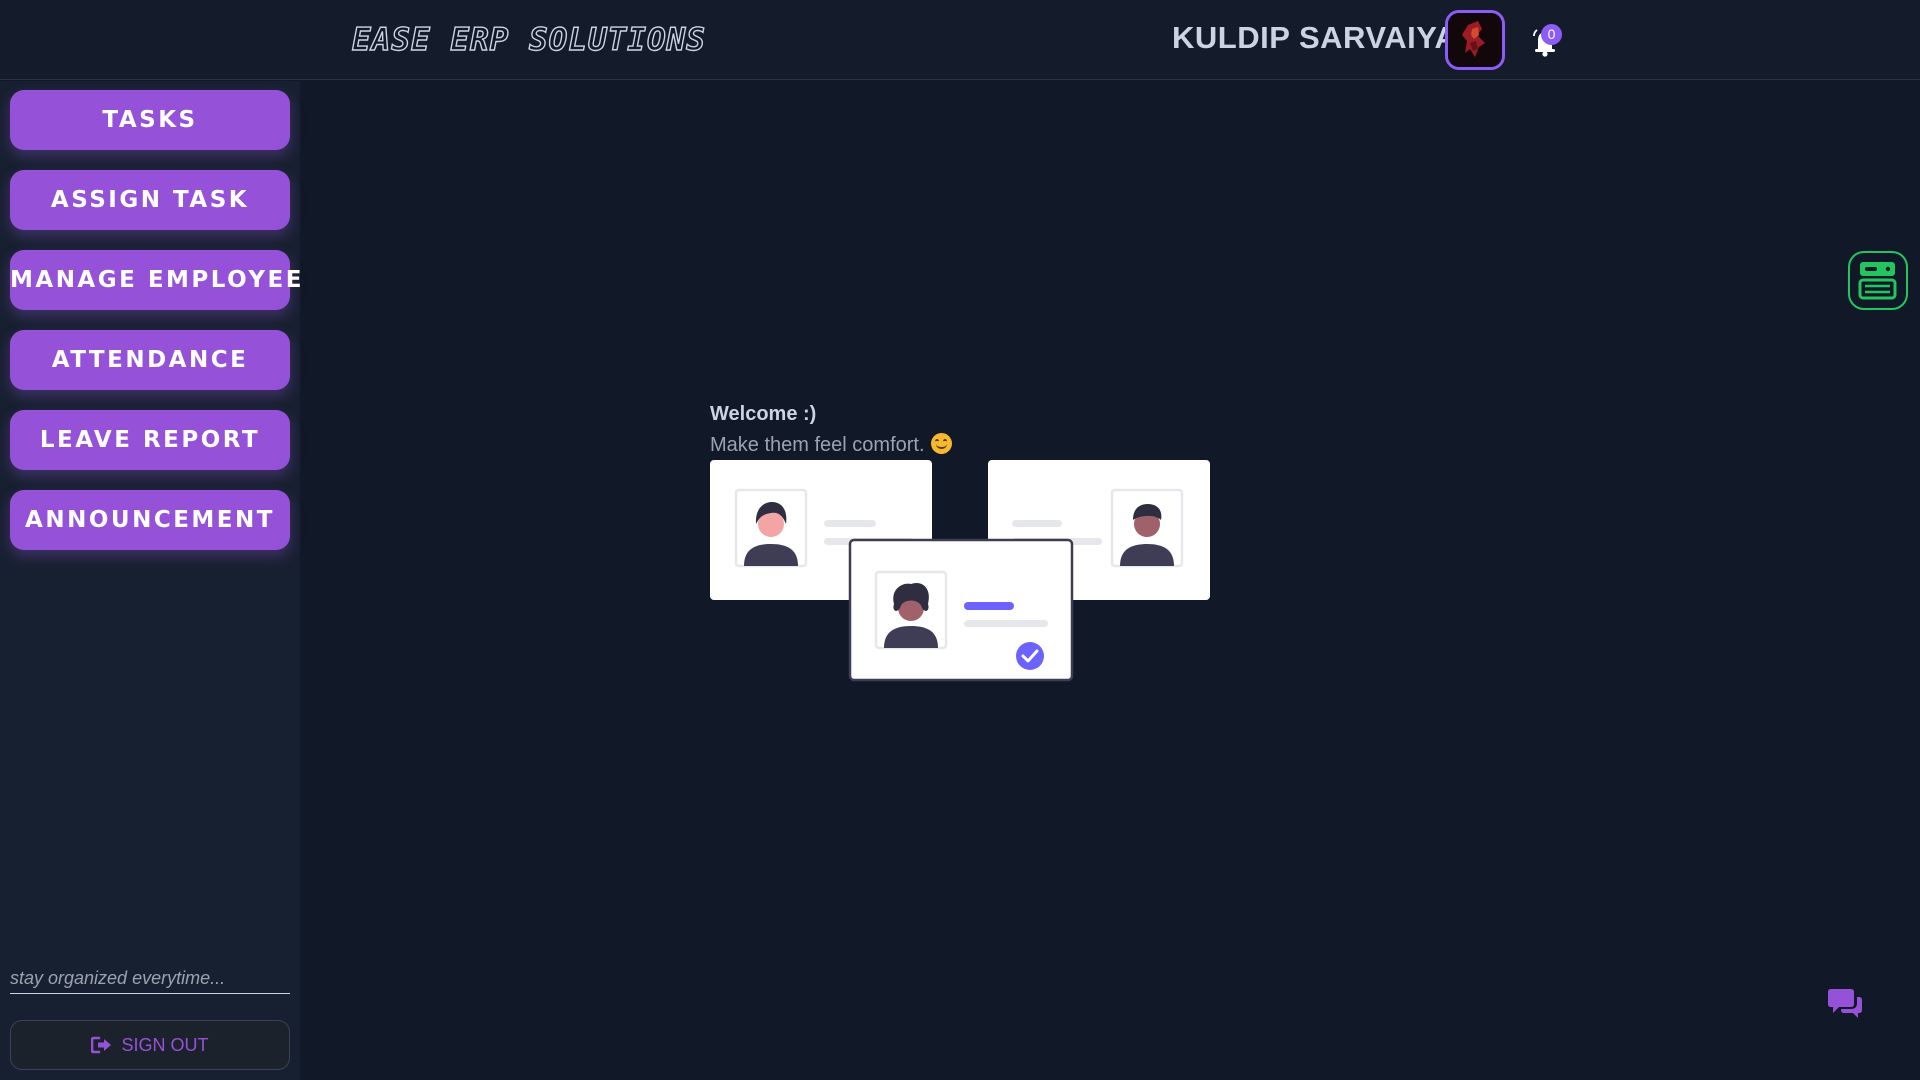 The height and width of the screenshot is (1080, 1920). Describe the element at coordinates (150, 360) in the screenshot. I see `sidebar-item-attendance: ATTENDANCE` at that location.